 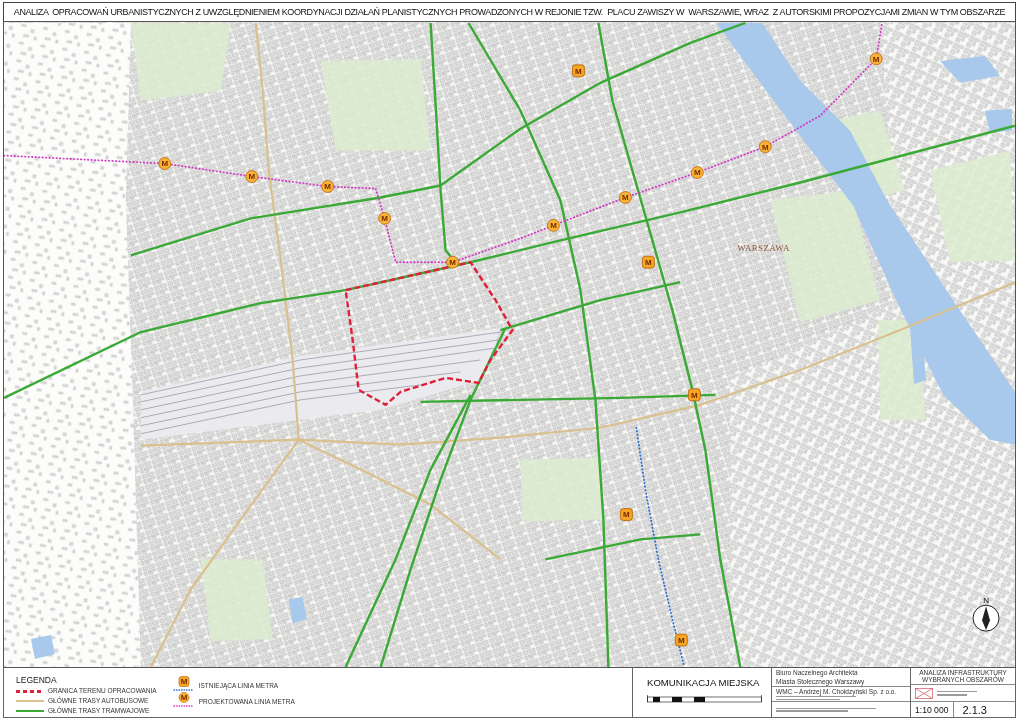 What do you see at coordinates (30, 691) in the screenshot?
I see `dashed-line-icon` at bounding box center [30, 691].